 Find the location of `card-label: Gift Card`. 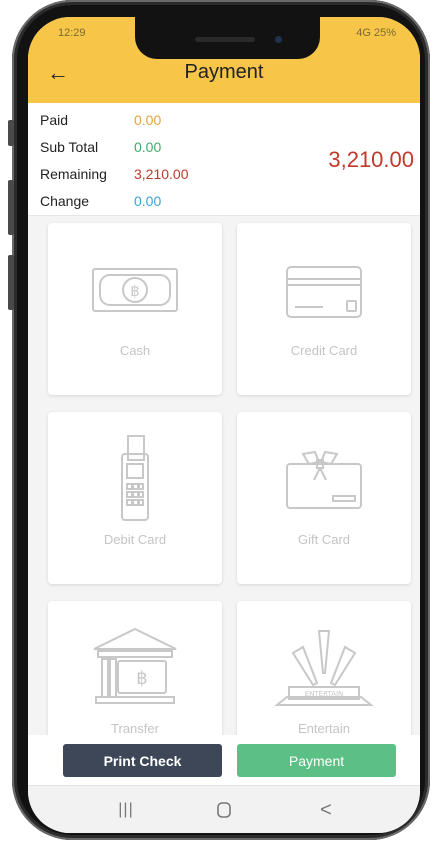

card-label: Gift Card is located at coordinates (323, 539).